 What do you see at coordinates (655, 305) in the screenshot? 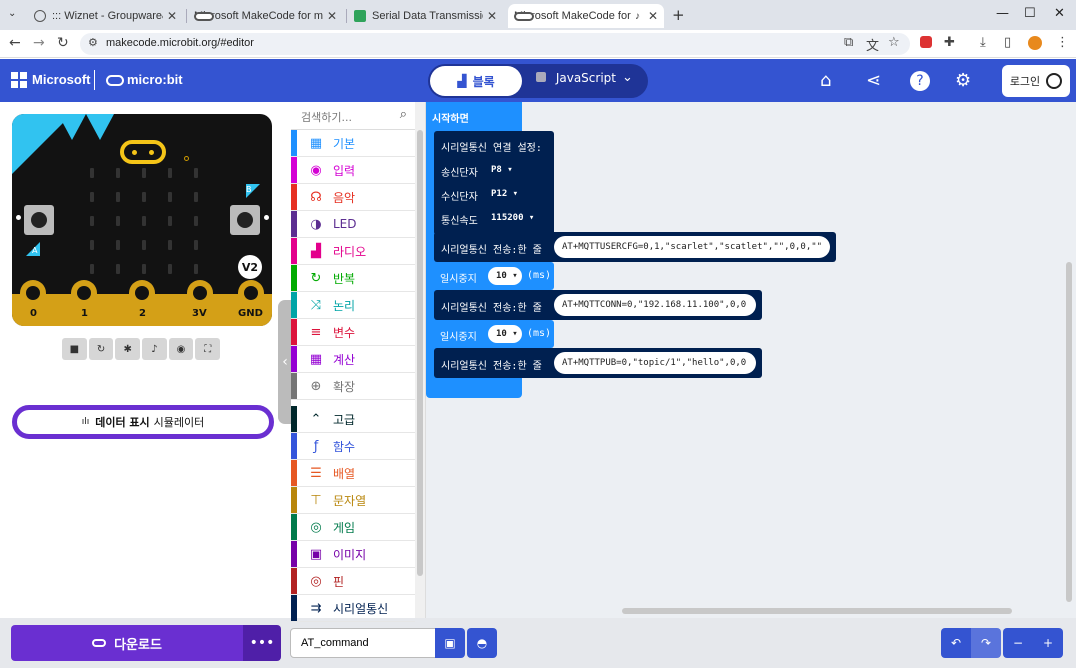
I see `string-input: AT+MQTTCONN=0,"192.168.11.100",0,0` at bounding box center [655, 305].